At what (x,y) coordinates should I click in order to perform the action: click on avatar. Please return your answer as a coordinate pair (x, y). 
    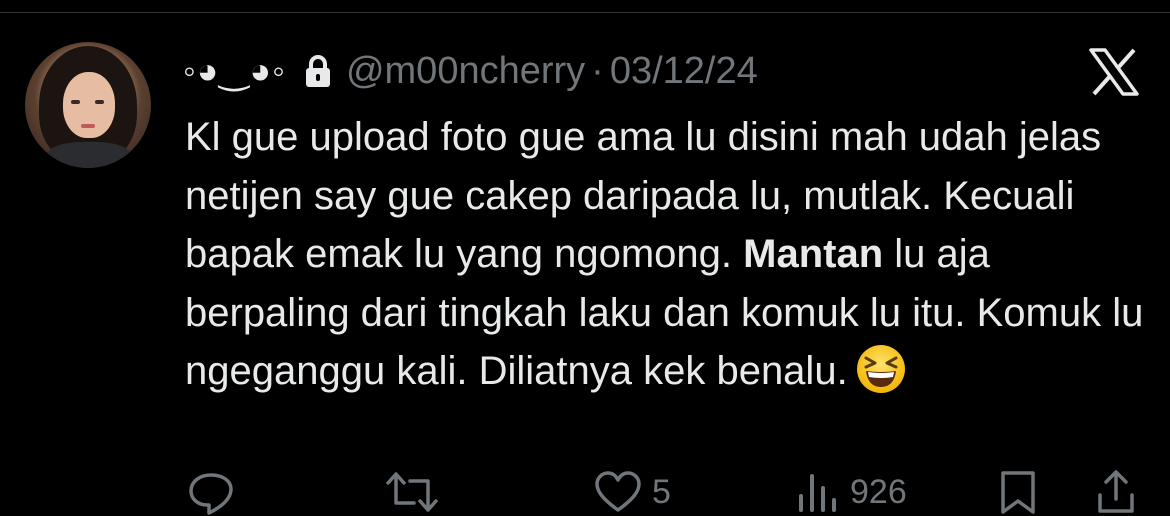
    Looking at the image, I should click on (88, 105).